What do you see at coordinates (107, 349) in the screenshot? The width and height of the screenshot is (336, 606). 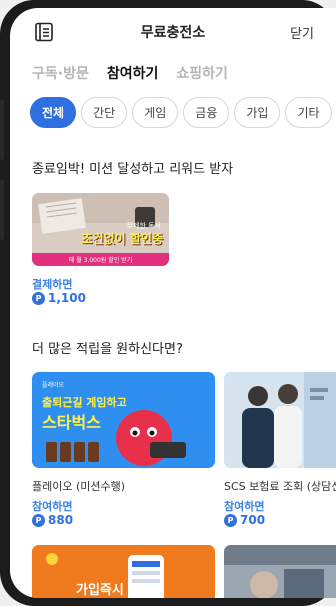 I see `section-title-more: 더 많은 적립을 원하신다면?` at bounding box center [107, 349].